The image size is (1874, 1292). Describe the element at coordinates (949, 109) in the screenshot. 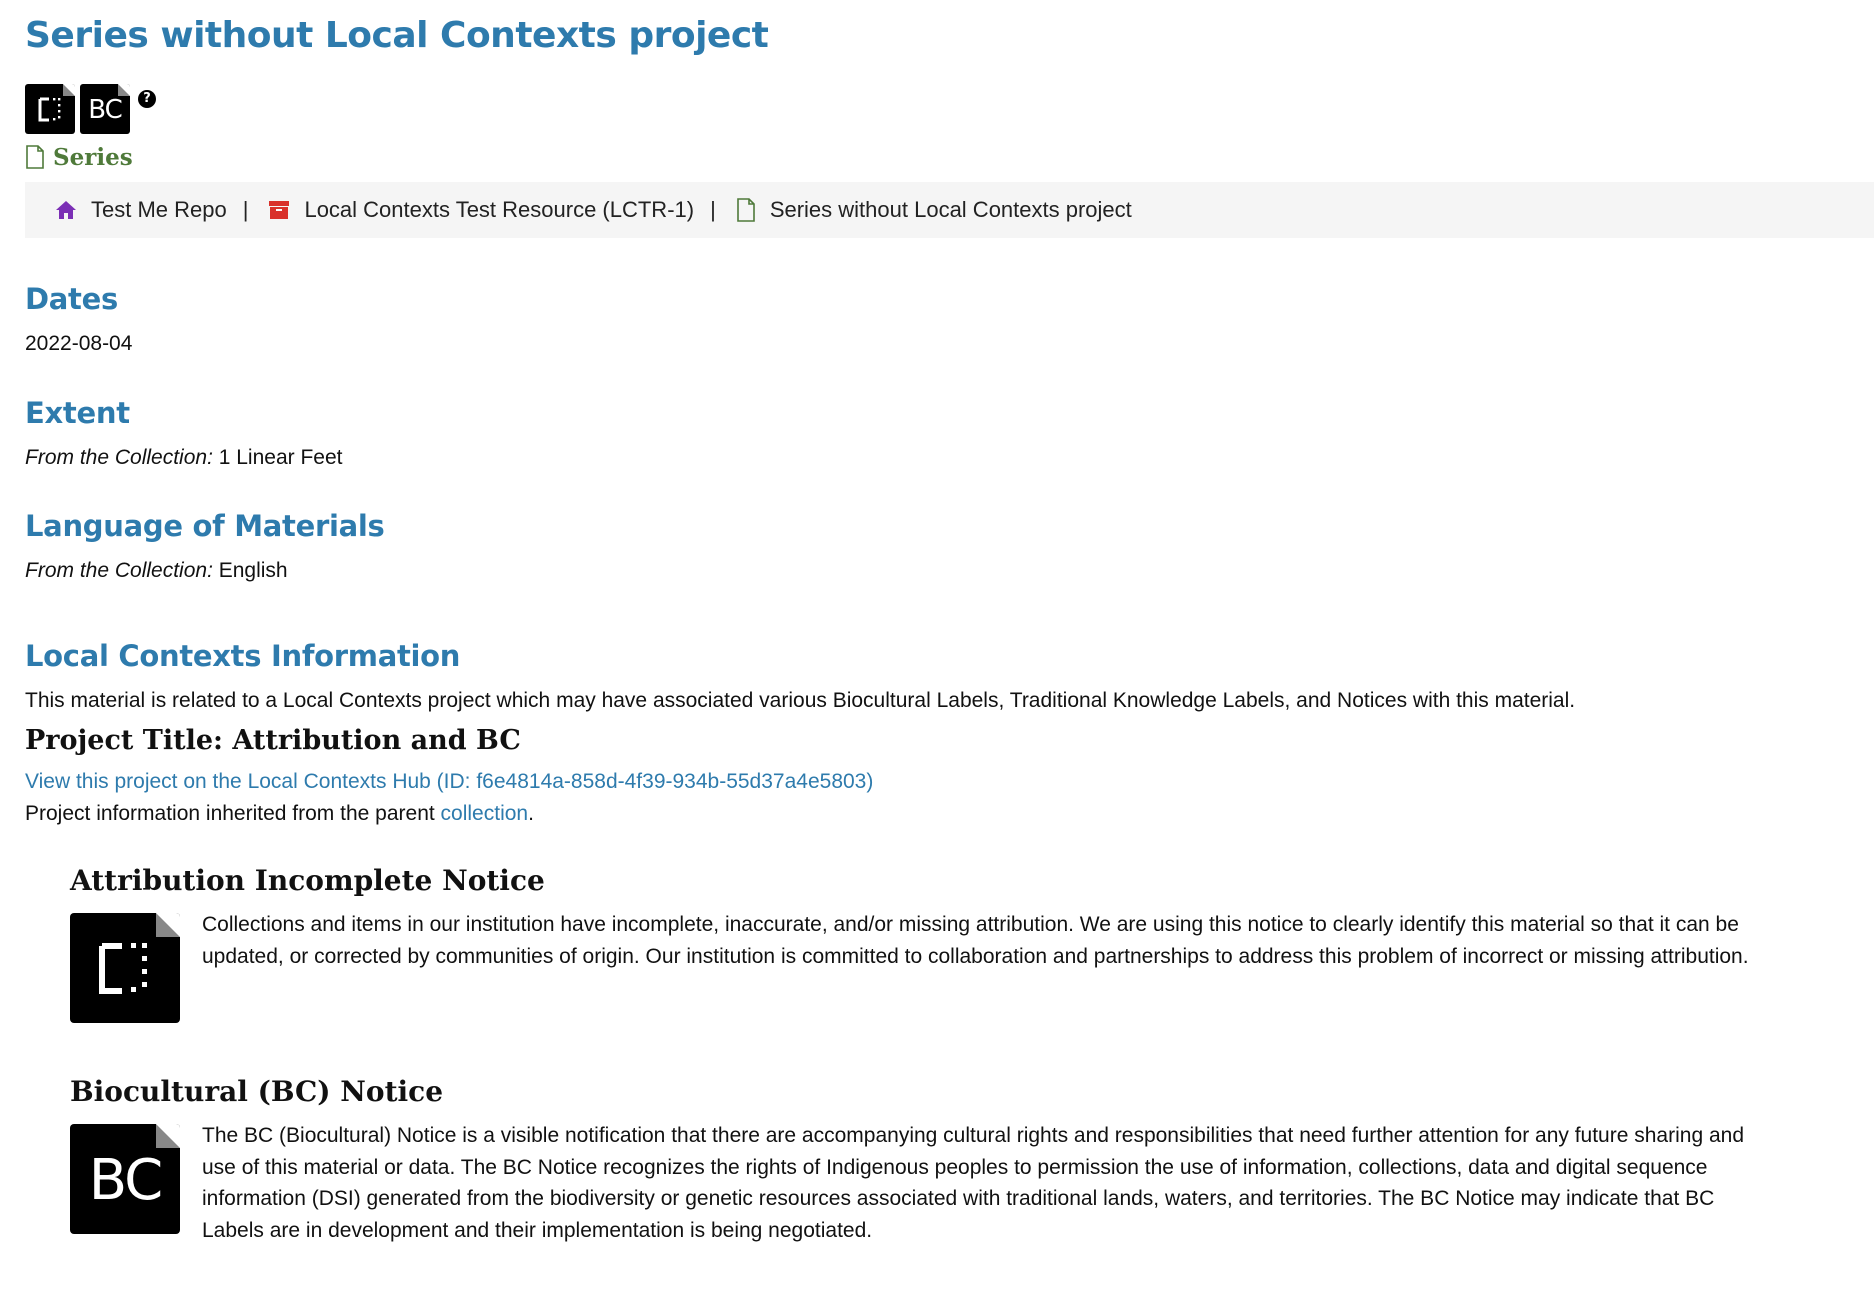

I see `notice-badges: BC ?` at that location.